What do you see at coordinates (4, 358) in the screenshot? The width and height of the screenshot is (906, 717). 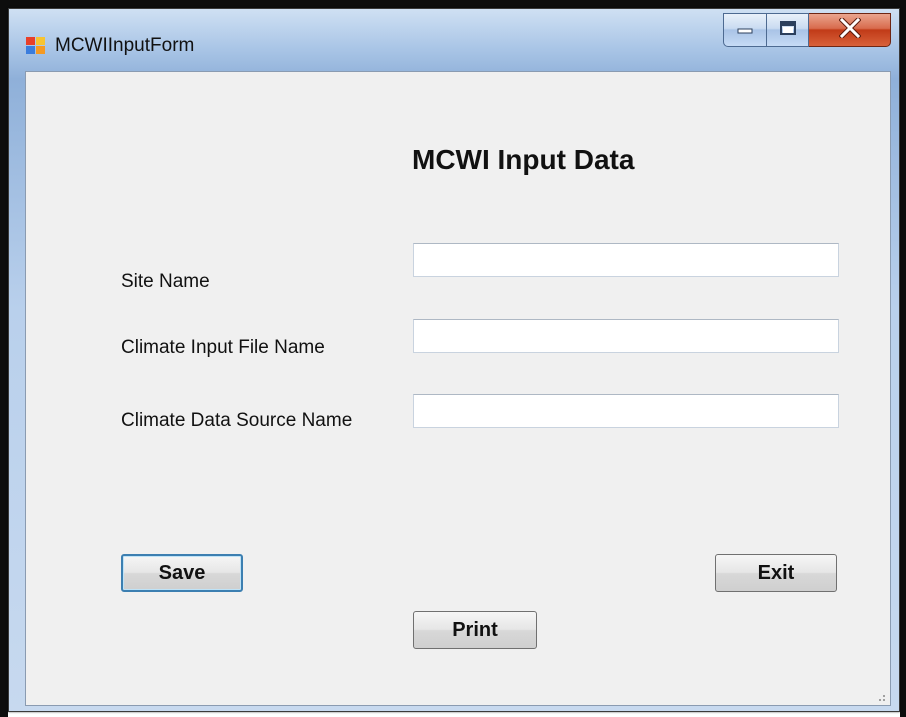 I see `screen-edge-left` at bounding box center [4, 358].